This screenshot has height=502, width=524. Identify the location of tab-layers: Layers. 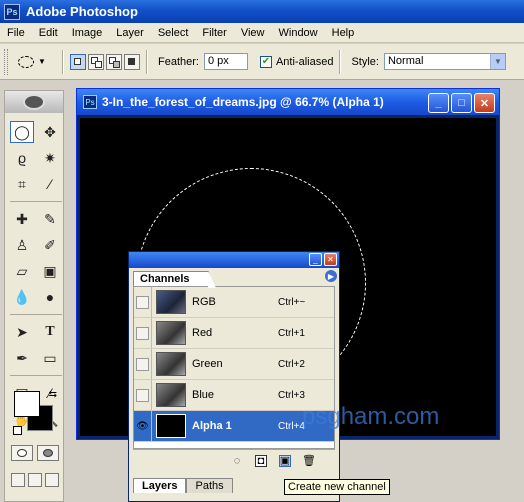
(160, 485).